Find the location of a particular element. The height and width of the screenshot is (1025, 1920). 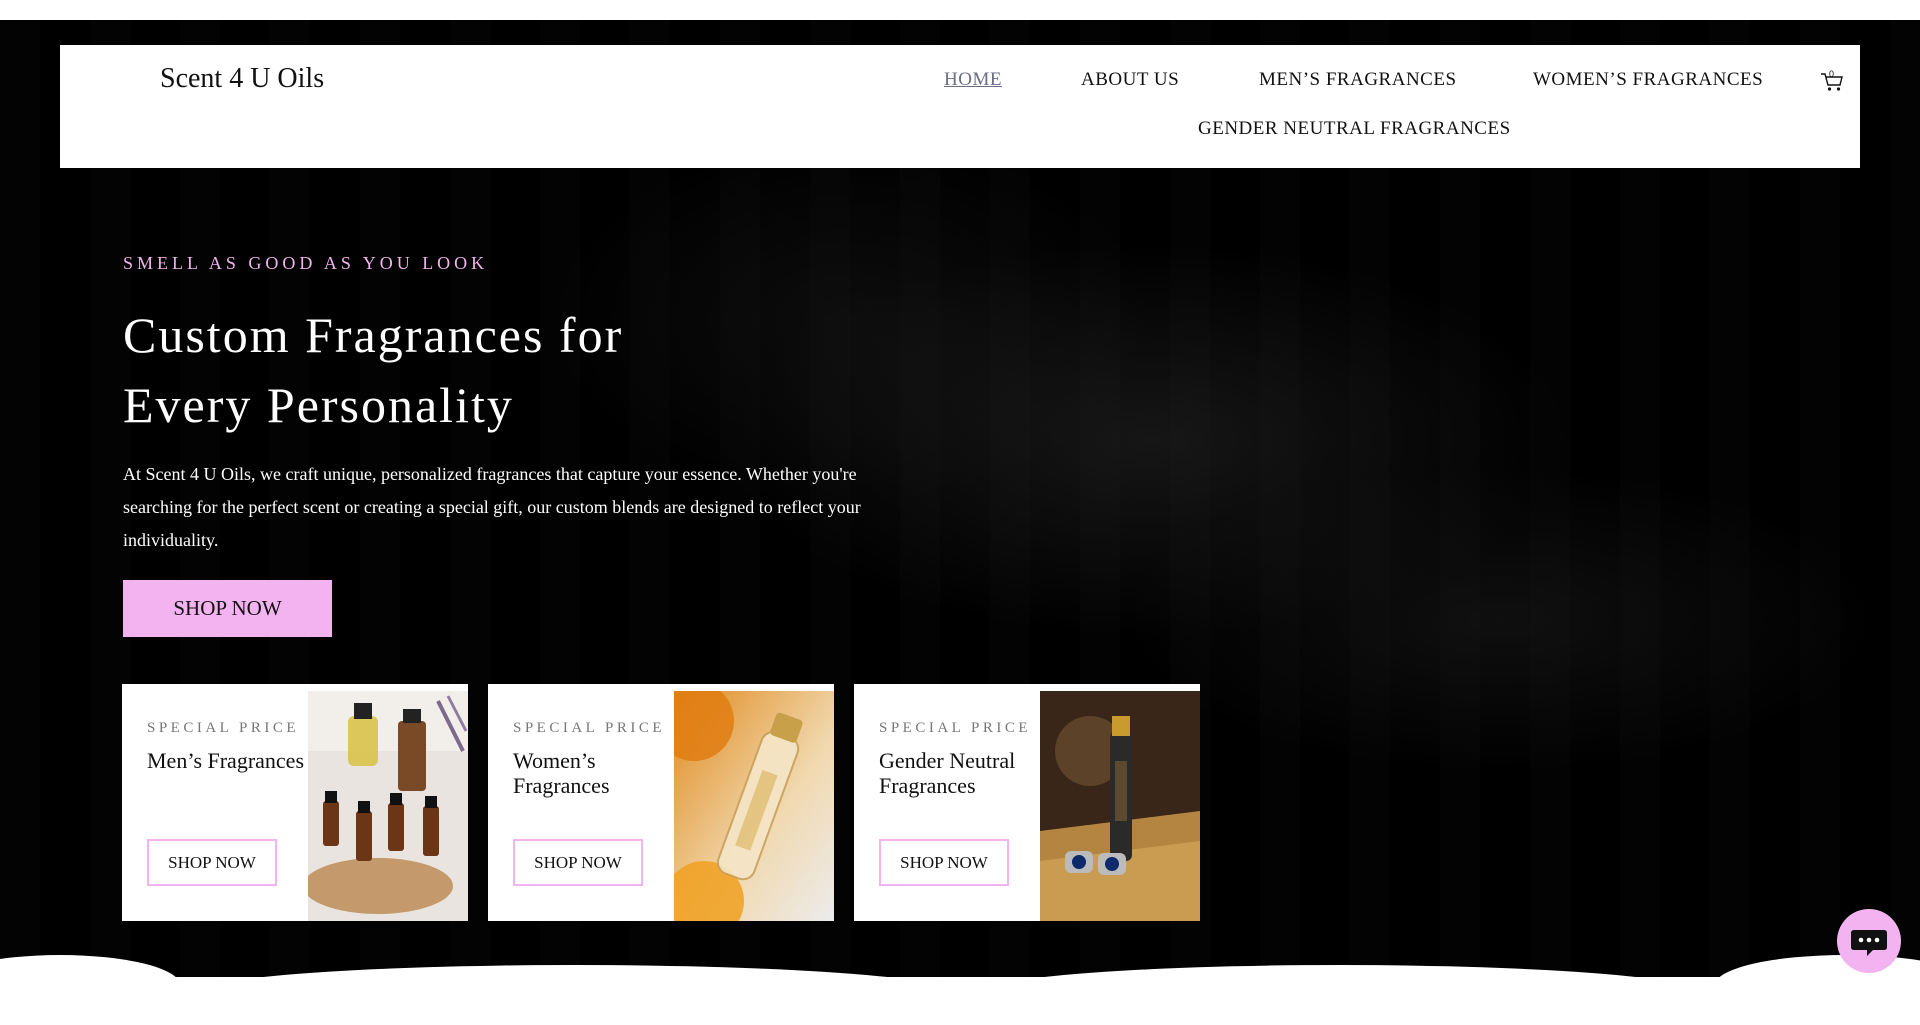

hero-title-line-2: Every Personality is located at coordinates (318, 405).